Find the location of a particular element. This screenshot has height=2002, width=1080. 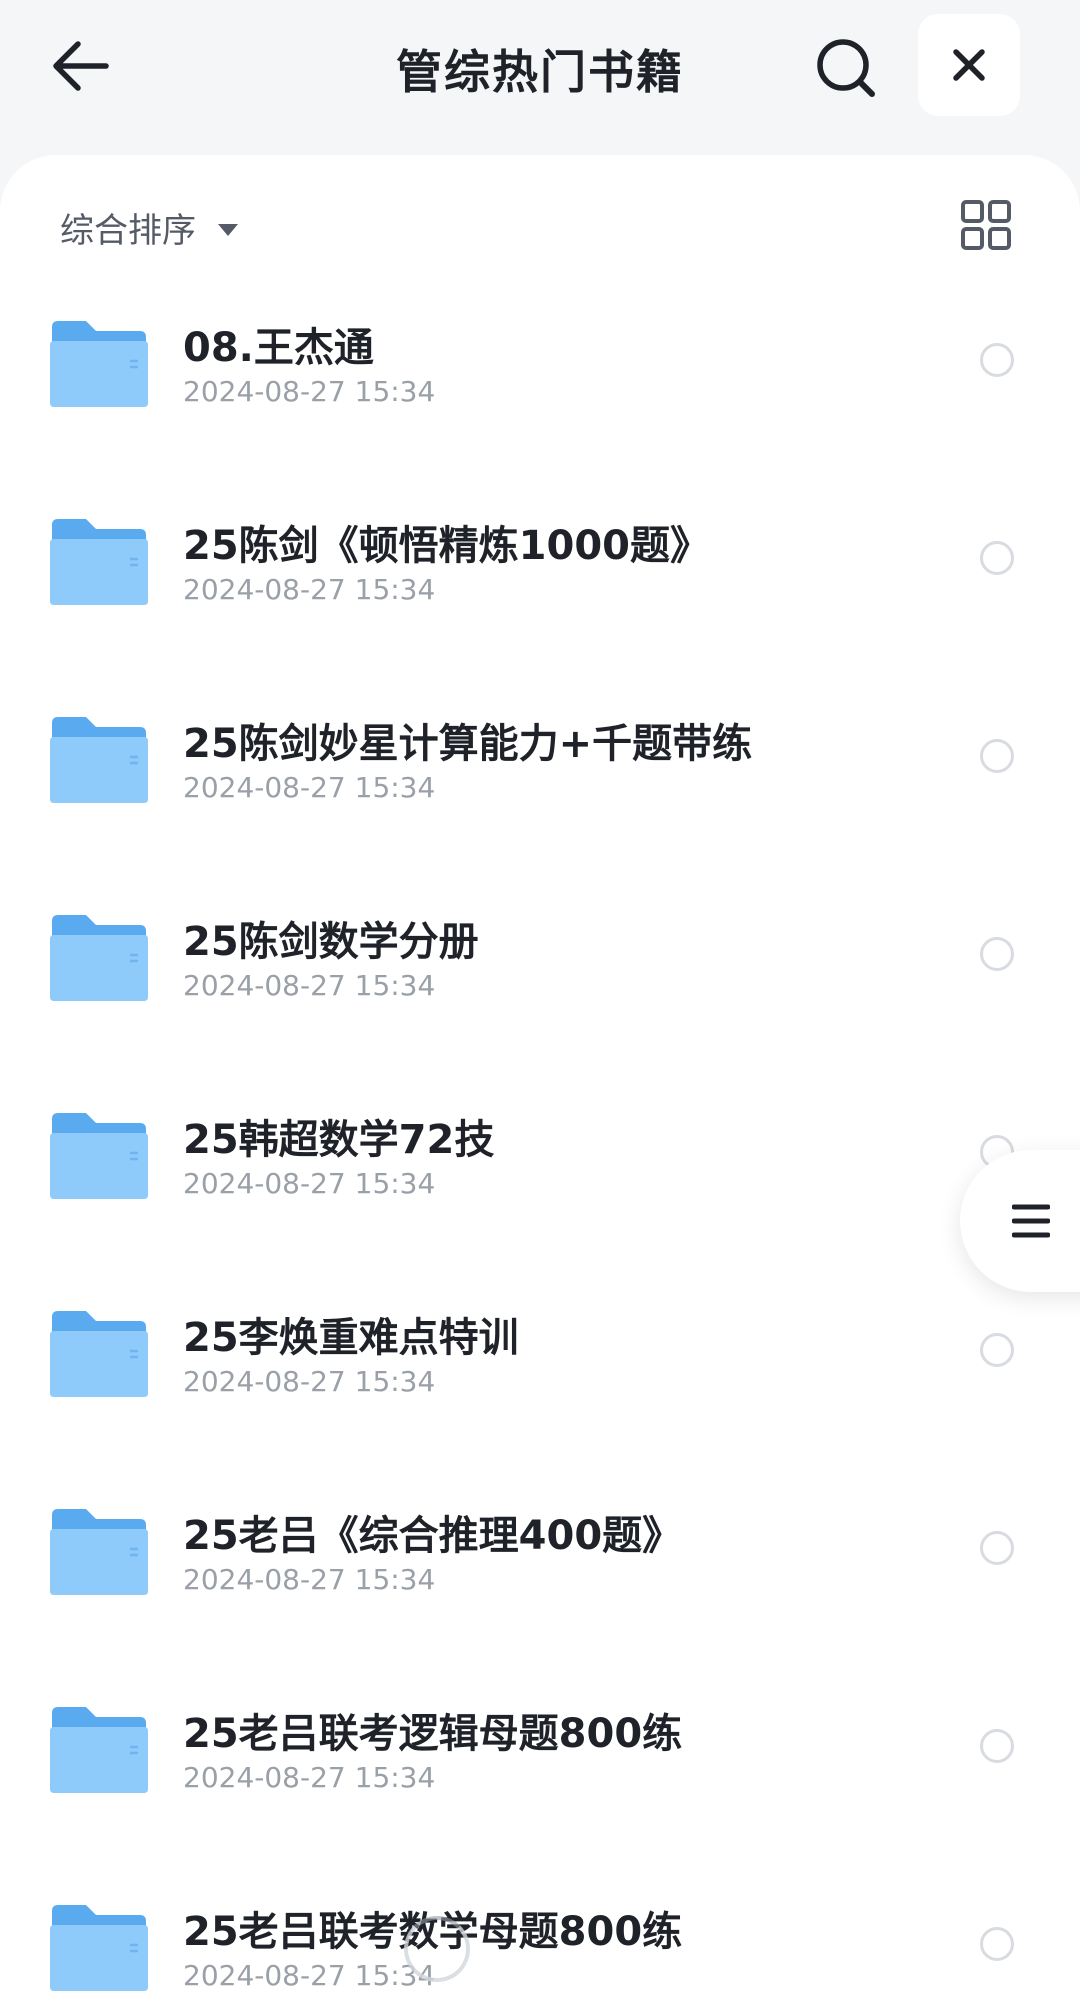

folder-name: 08.王杰通 is located at coordinates (278, 348).